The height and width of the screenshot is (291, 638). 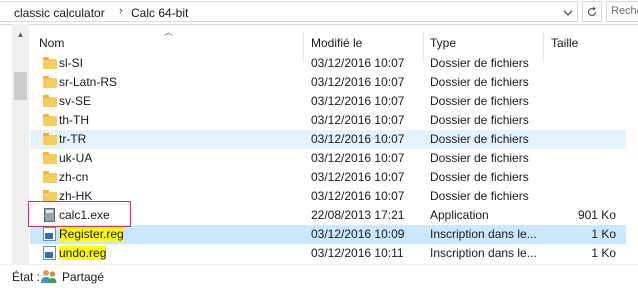 What do you see at coordinates (357, 253) in the screenshot?
I see `file-date: 03/12/2016 10:11` at bounding box center [357, 253].